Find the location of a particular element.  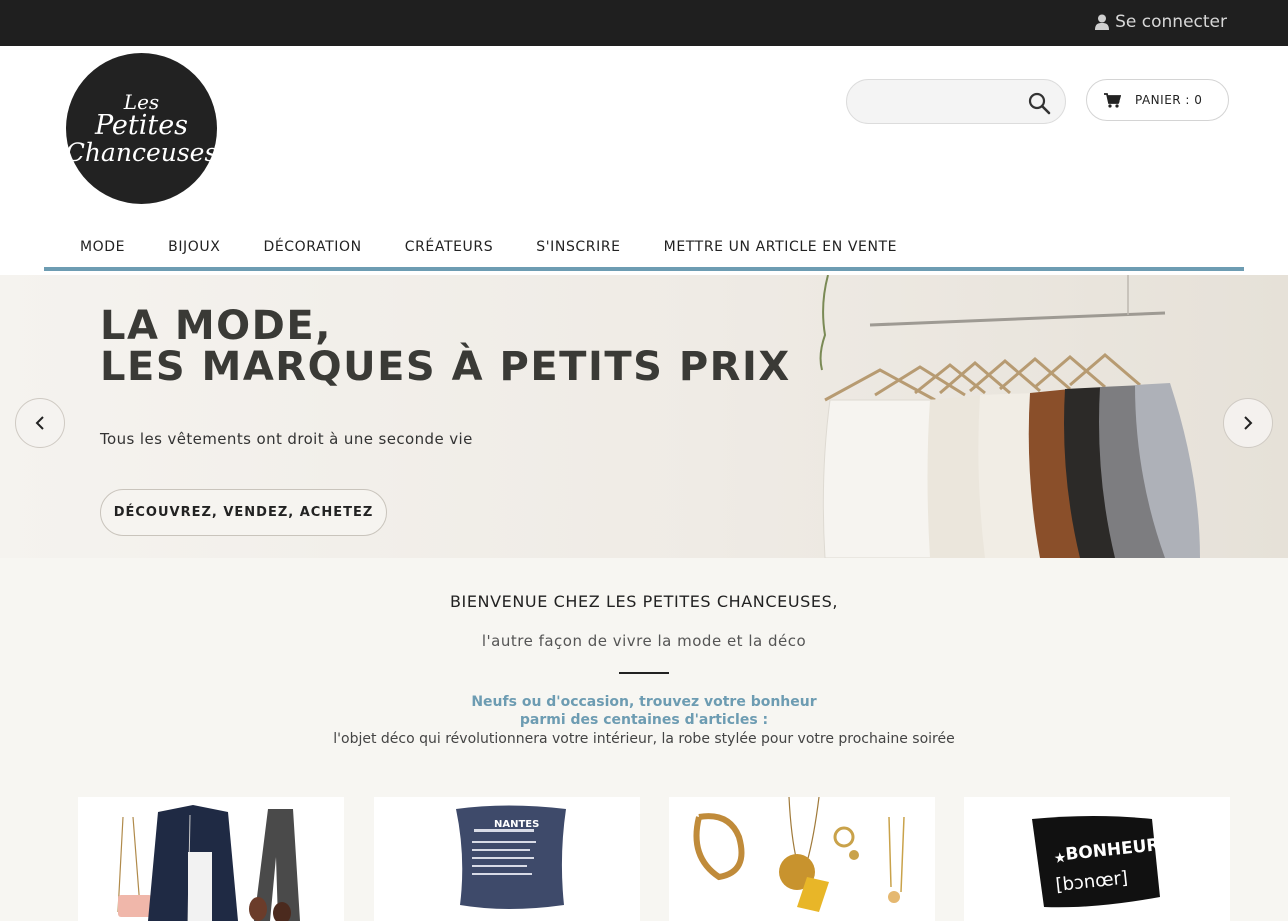

cart-label: PANIER : 0 is located at coordinates (1169, 100).